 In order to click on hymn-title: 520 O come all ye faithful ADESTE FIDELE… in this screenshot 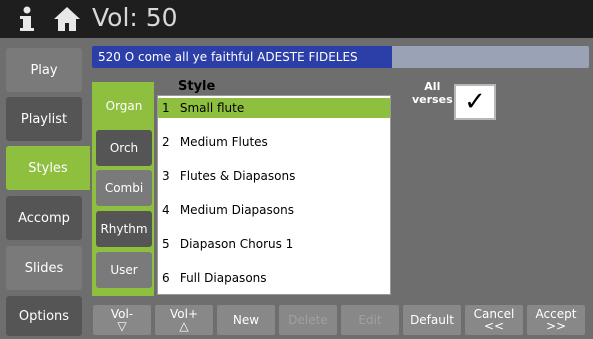, I will do `click(242, 57)`.